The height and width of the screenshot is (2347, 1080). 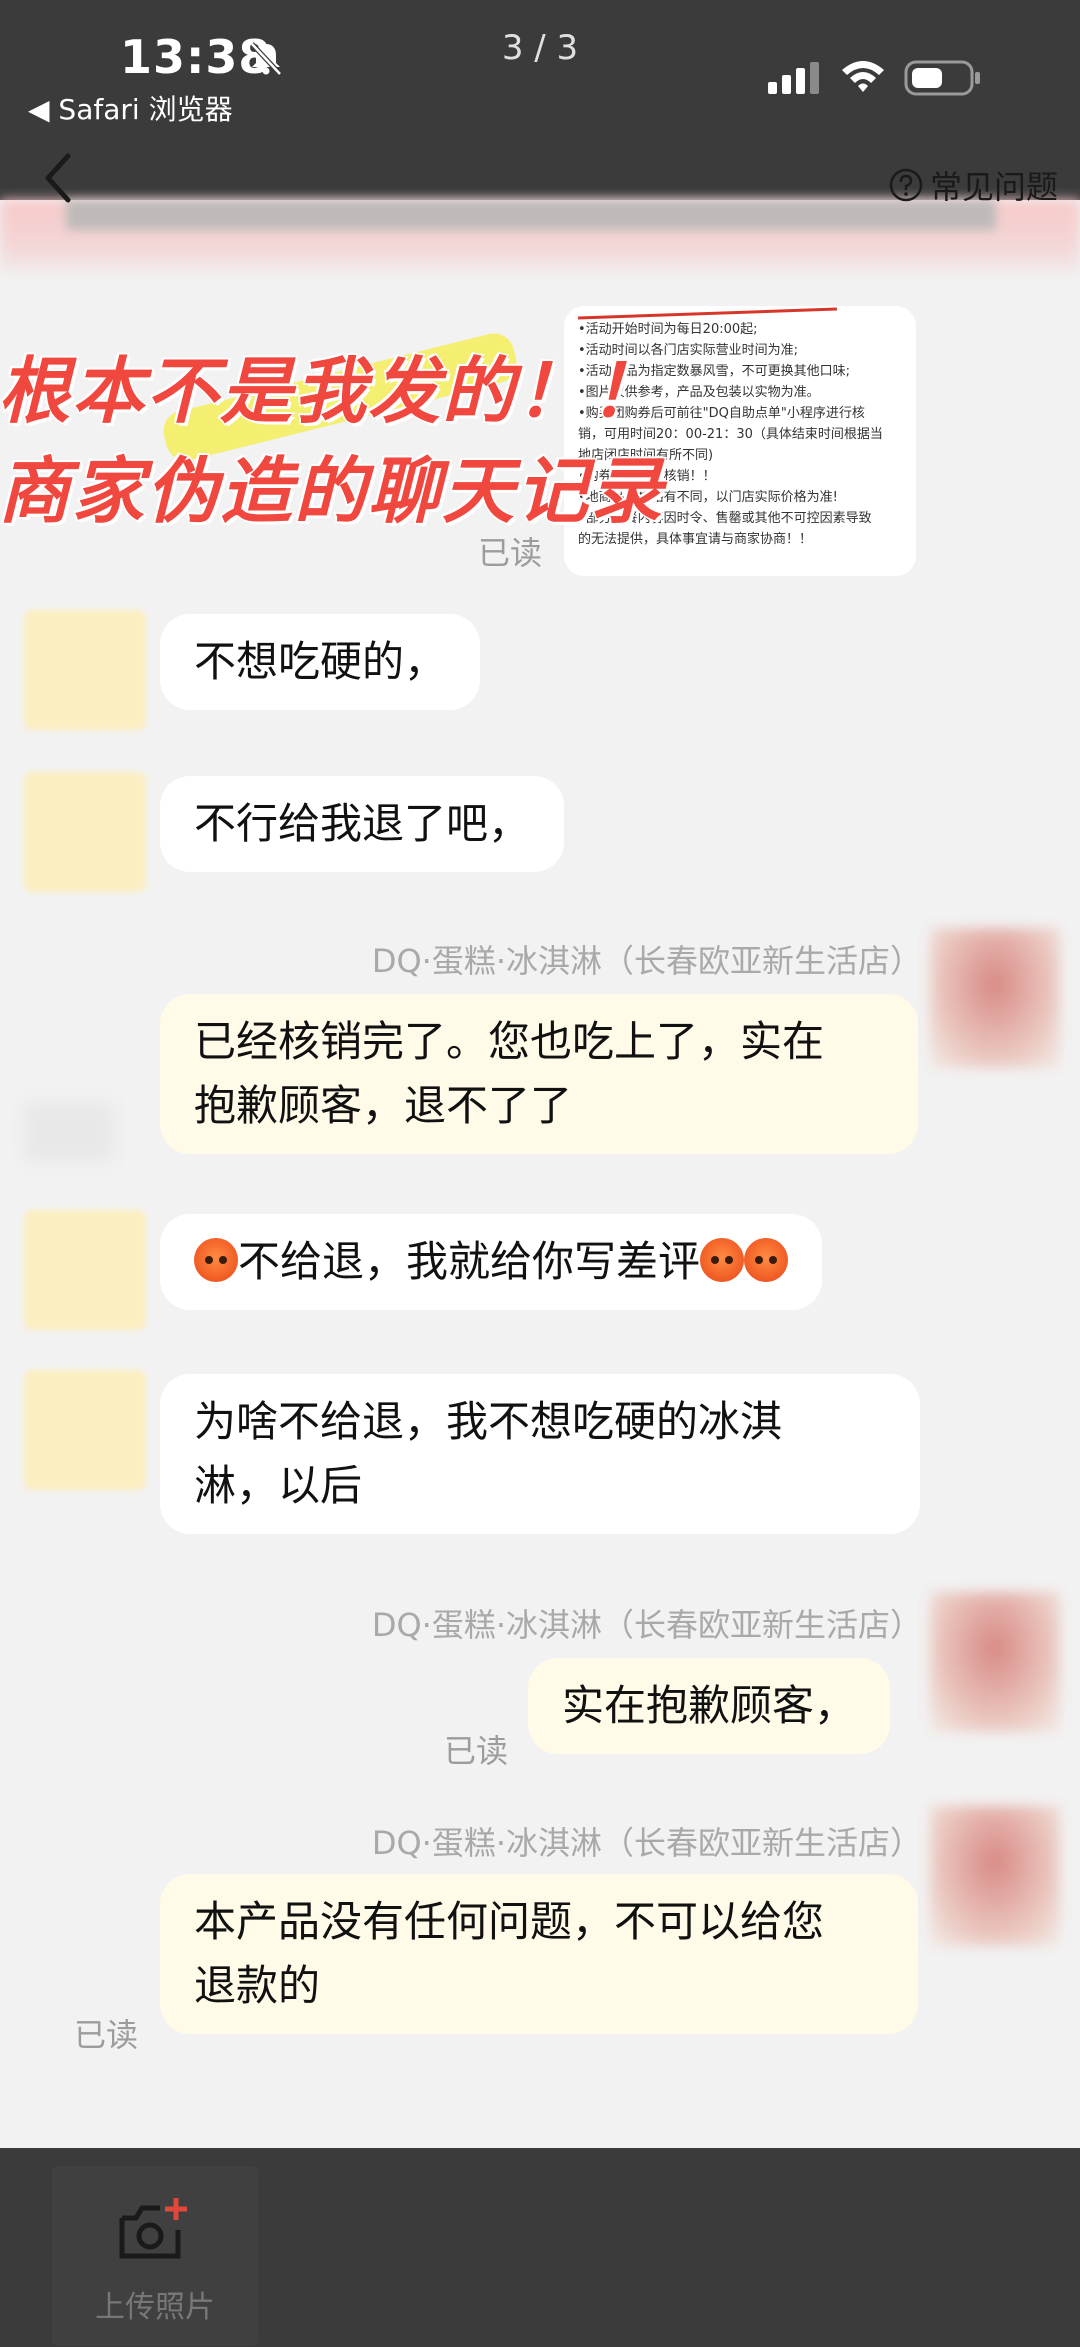 What do you see at coordinates (906, 185) in the screenshot?
I see `question-circle-icon` at bounding box center [906, 185].